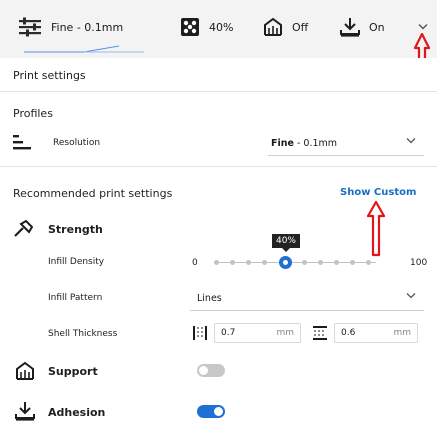  What do you see at coordinates (257, 333) in the screenshot?
I see `wall-thickness-input: 0.7 mm` at bounding box center [257, 333].